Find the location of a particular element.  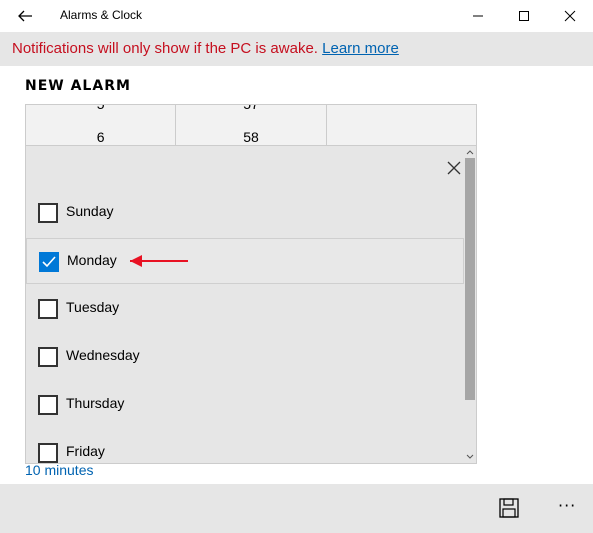

hour-value: 5 is located at coordinates (100, 108).